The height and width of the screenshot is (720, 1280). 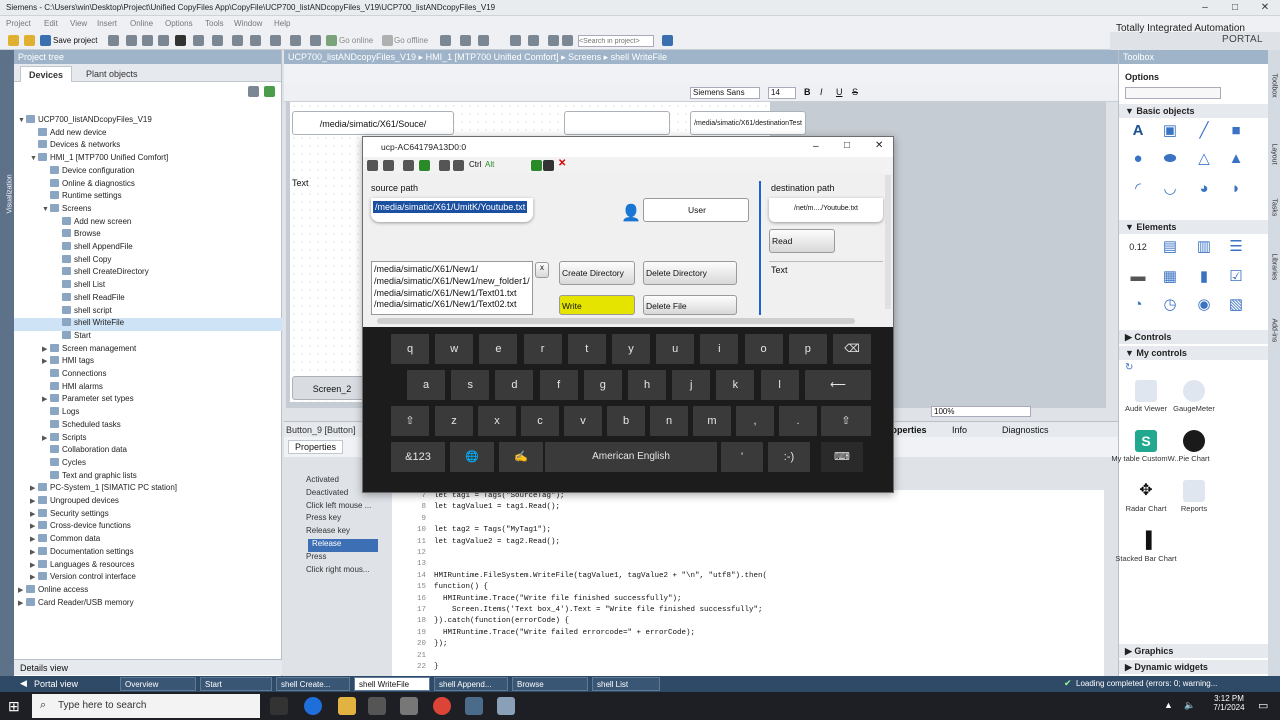 I want to click on rt-screen-icon, so click(x=372, y=165).